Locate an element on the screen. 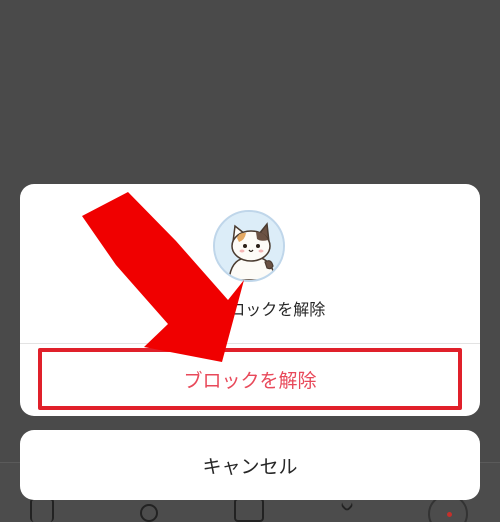 The image size is (500, 522). home-icon is located at coordinates (42, 510).